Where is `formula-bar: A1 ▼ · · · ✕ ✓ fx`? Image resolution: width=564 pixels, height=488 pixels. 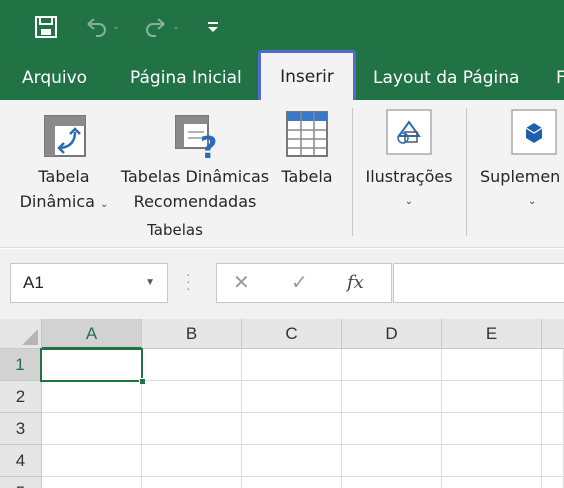
formula-bar: A1 ▼ · · · ✕ ✓ fx is located at coordinates (282, 284).